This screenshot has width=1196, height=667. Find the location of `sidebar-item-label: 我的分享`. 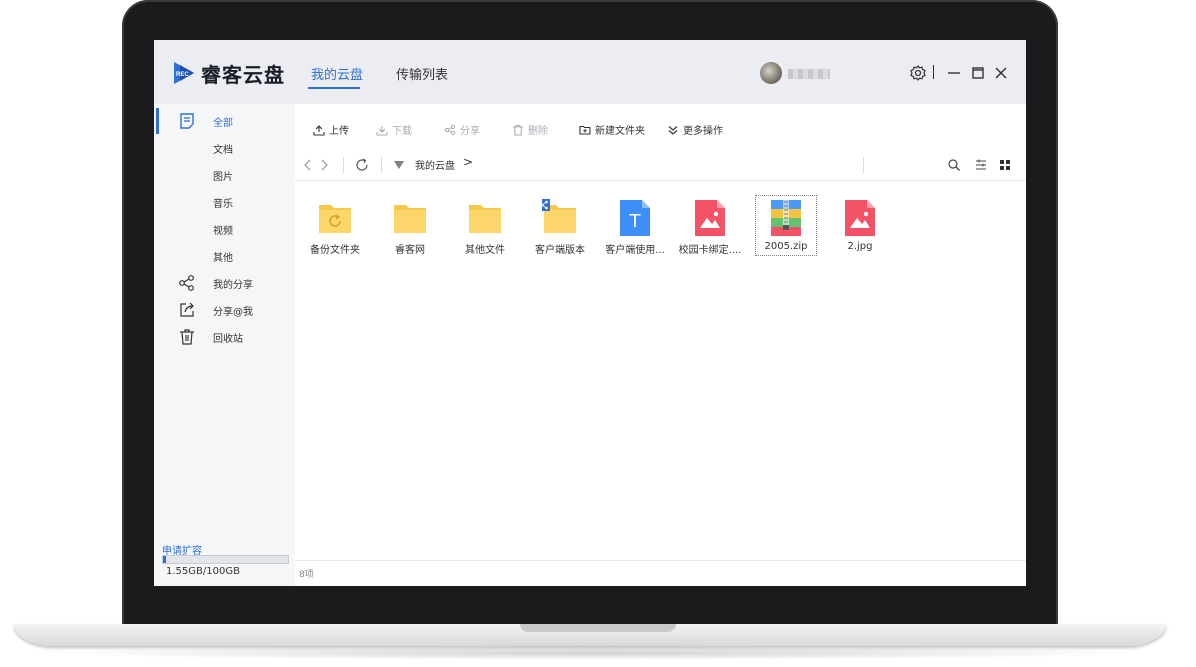

sidebar-item-label: 我的分享 is located at coordinates (233, 285).